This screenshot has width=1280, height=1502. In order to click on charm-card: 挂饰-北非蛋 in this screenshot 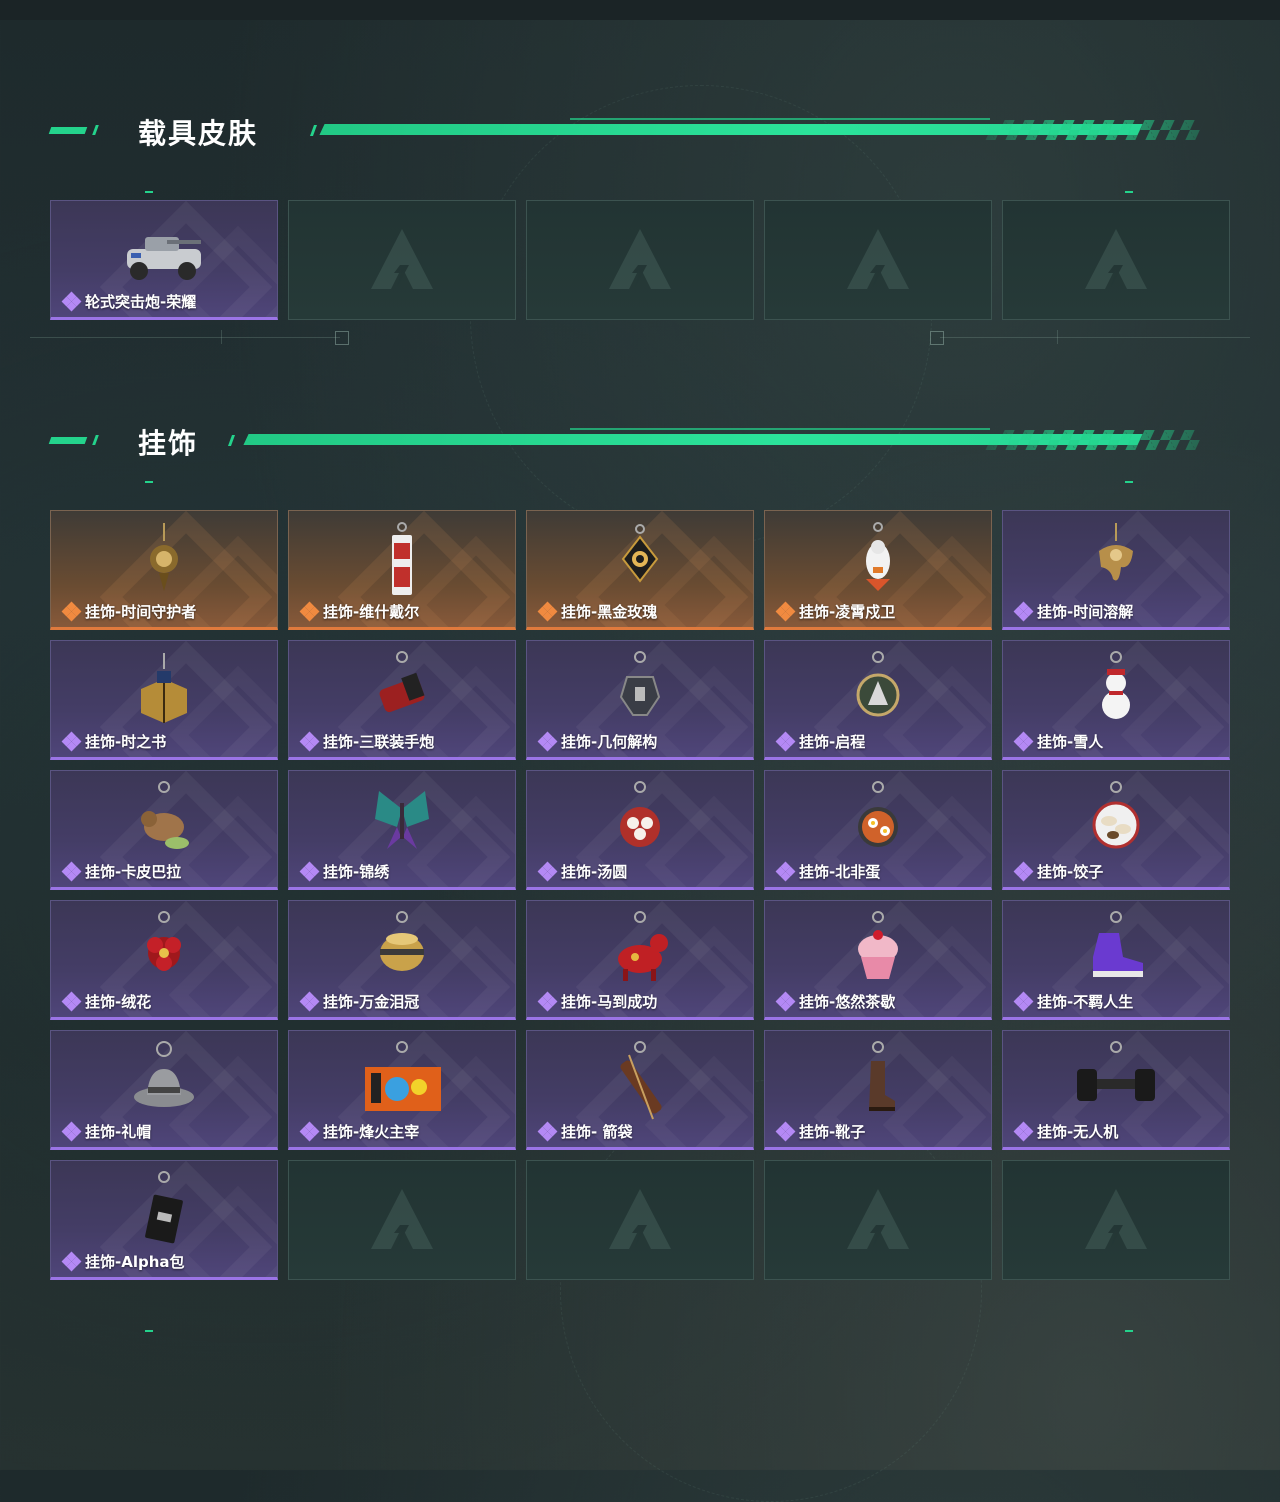, I will do `click(878, 830)`.